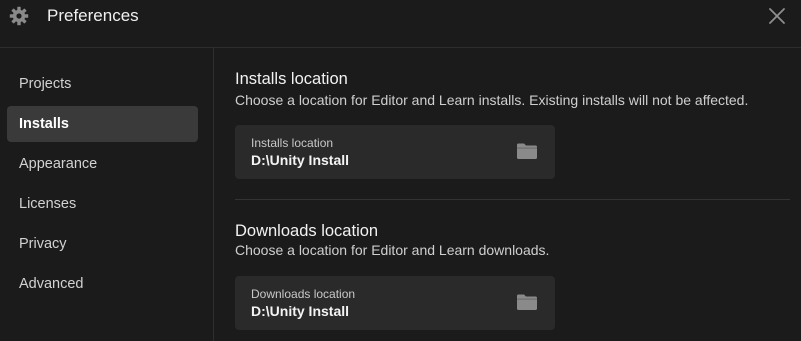  I want to click on sidebar-item-privacy: Privacy, so click(102, 244).